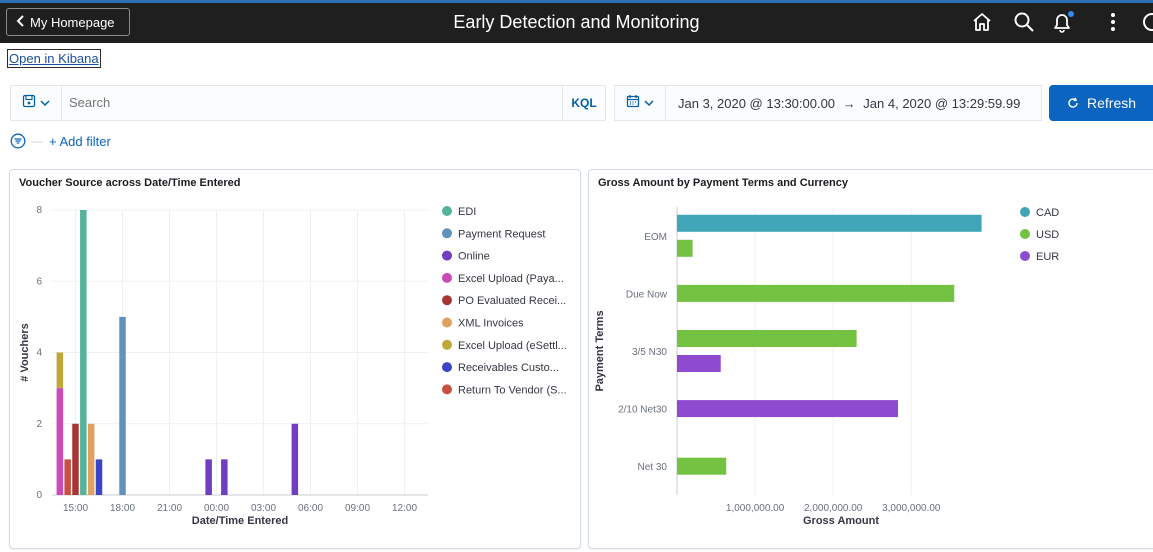 This screenshot has width=1153, height=552. What do you see at coordinates (404, 508) in the screenshot?
I see `x-tick-label: 12:00` at bounding box center [404, 508].